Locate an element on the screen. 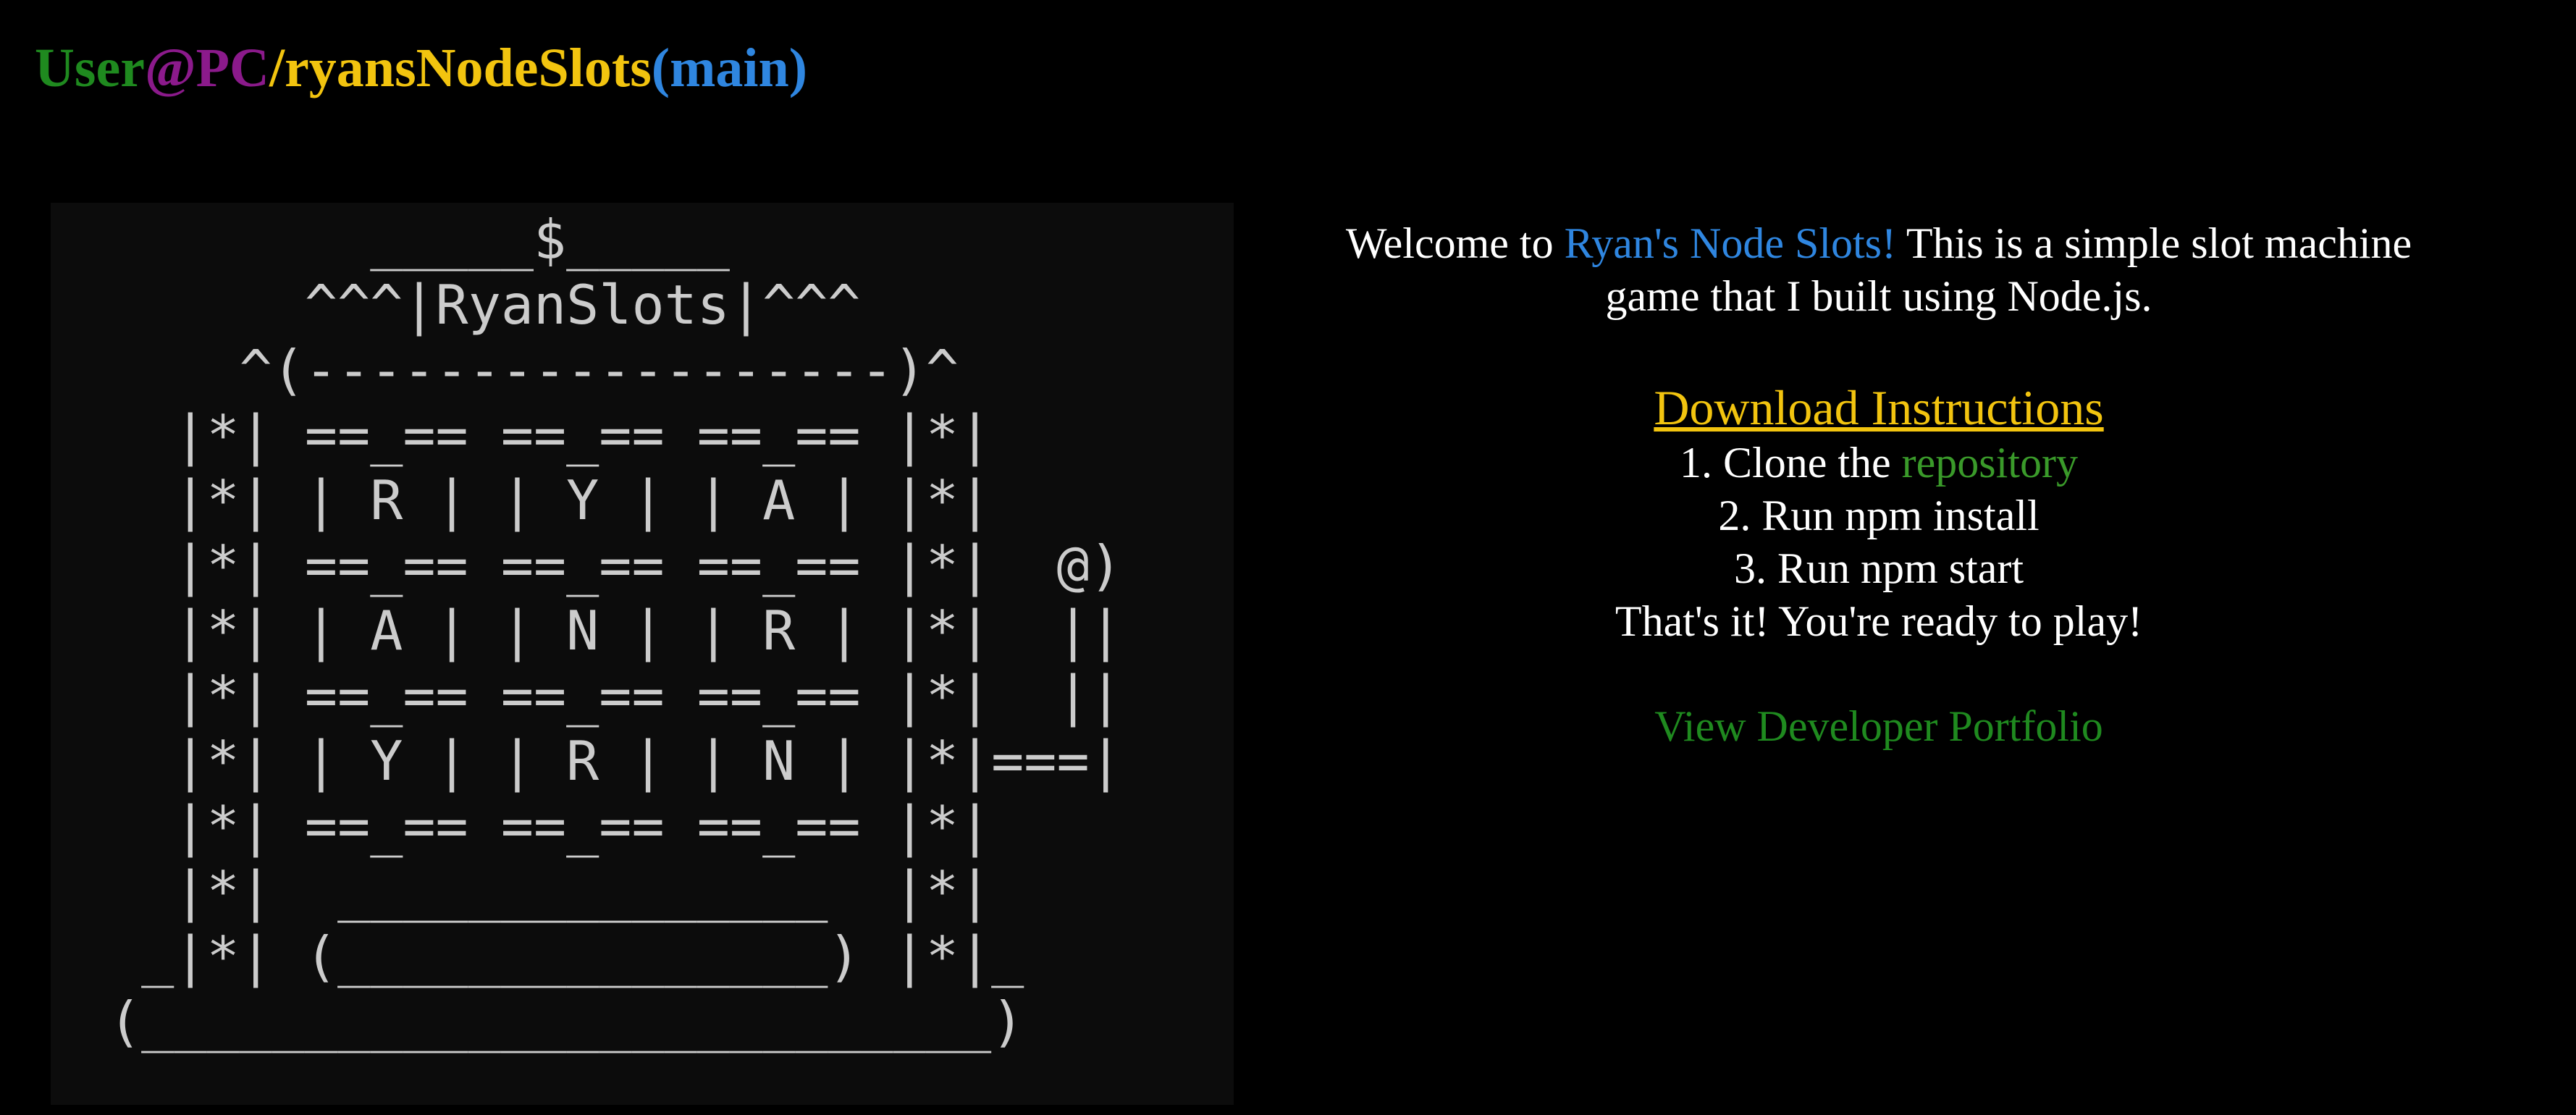 Image resolution: width=2576 pixels, height=1115 pixels. repository-link: repository is located at coordinates (1990, 463).